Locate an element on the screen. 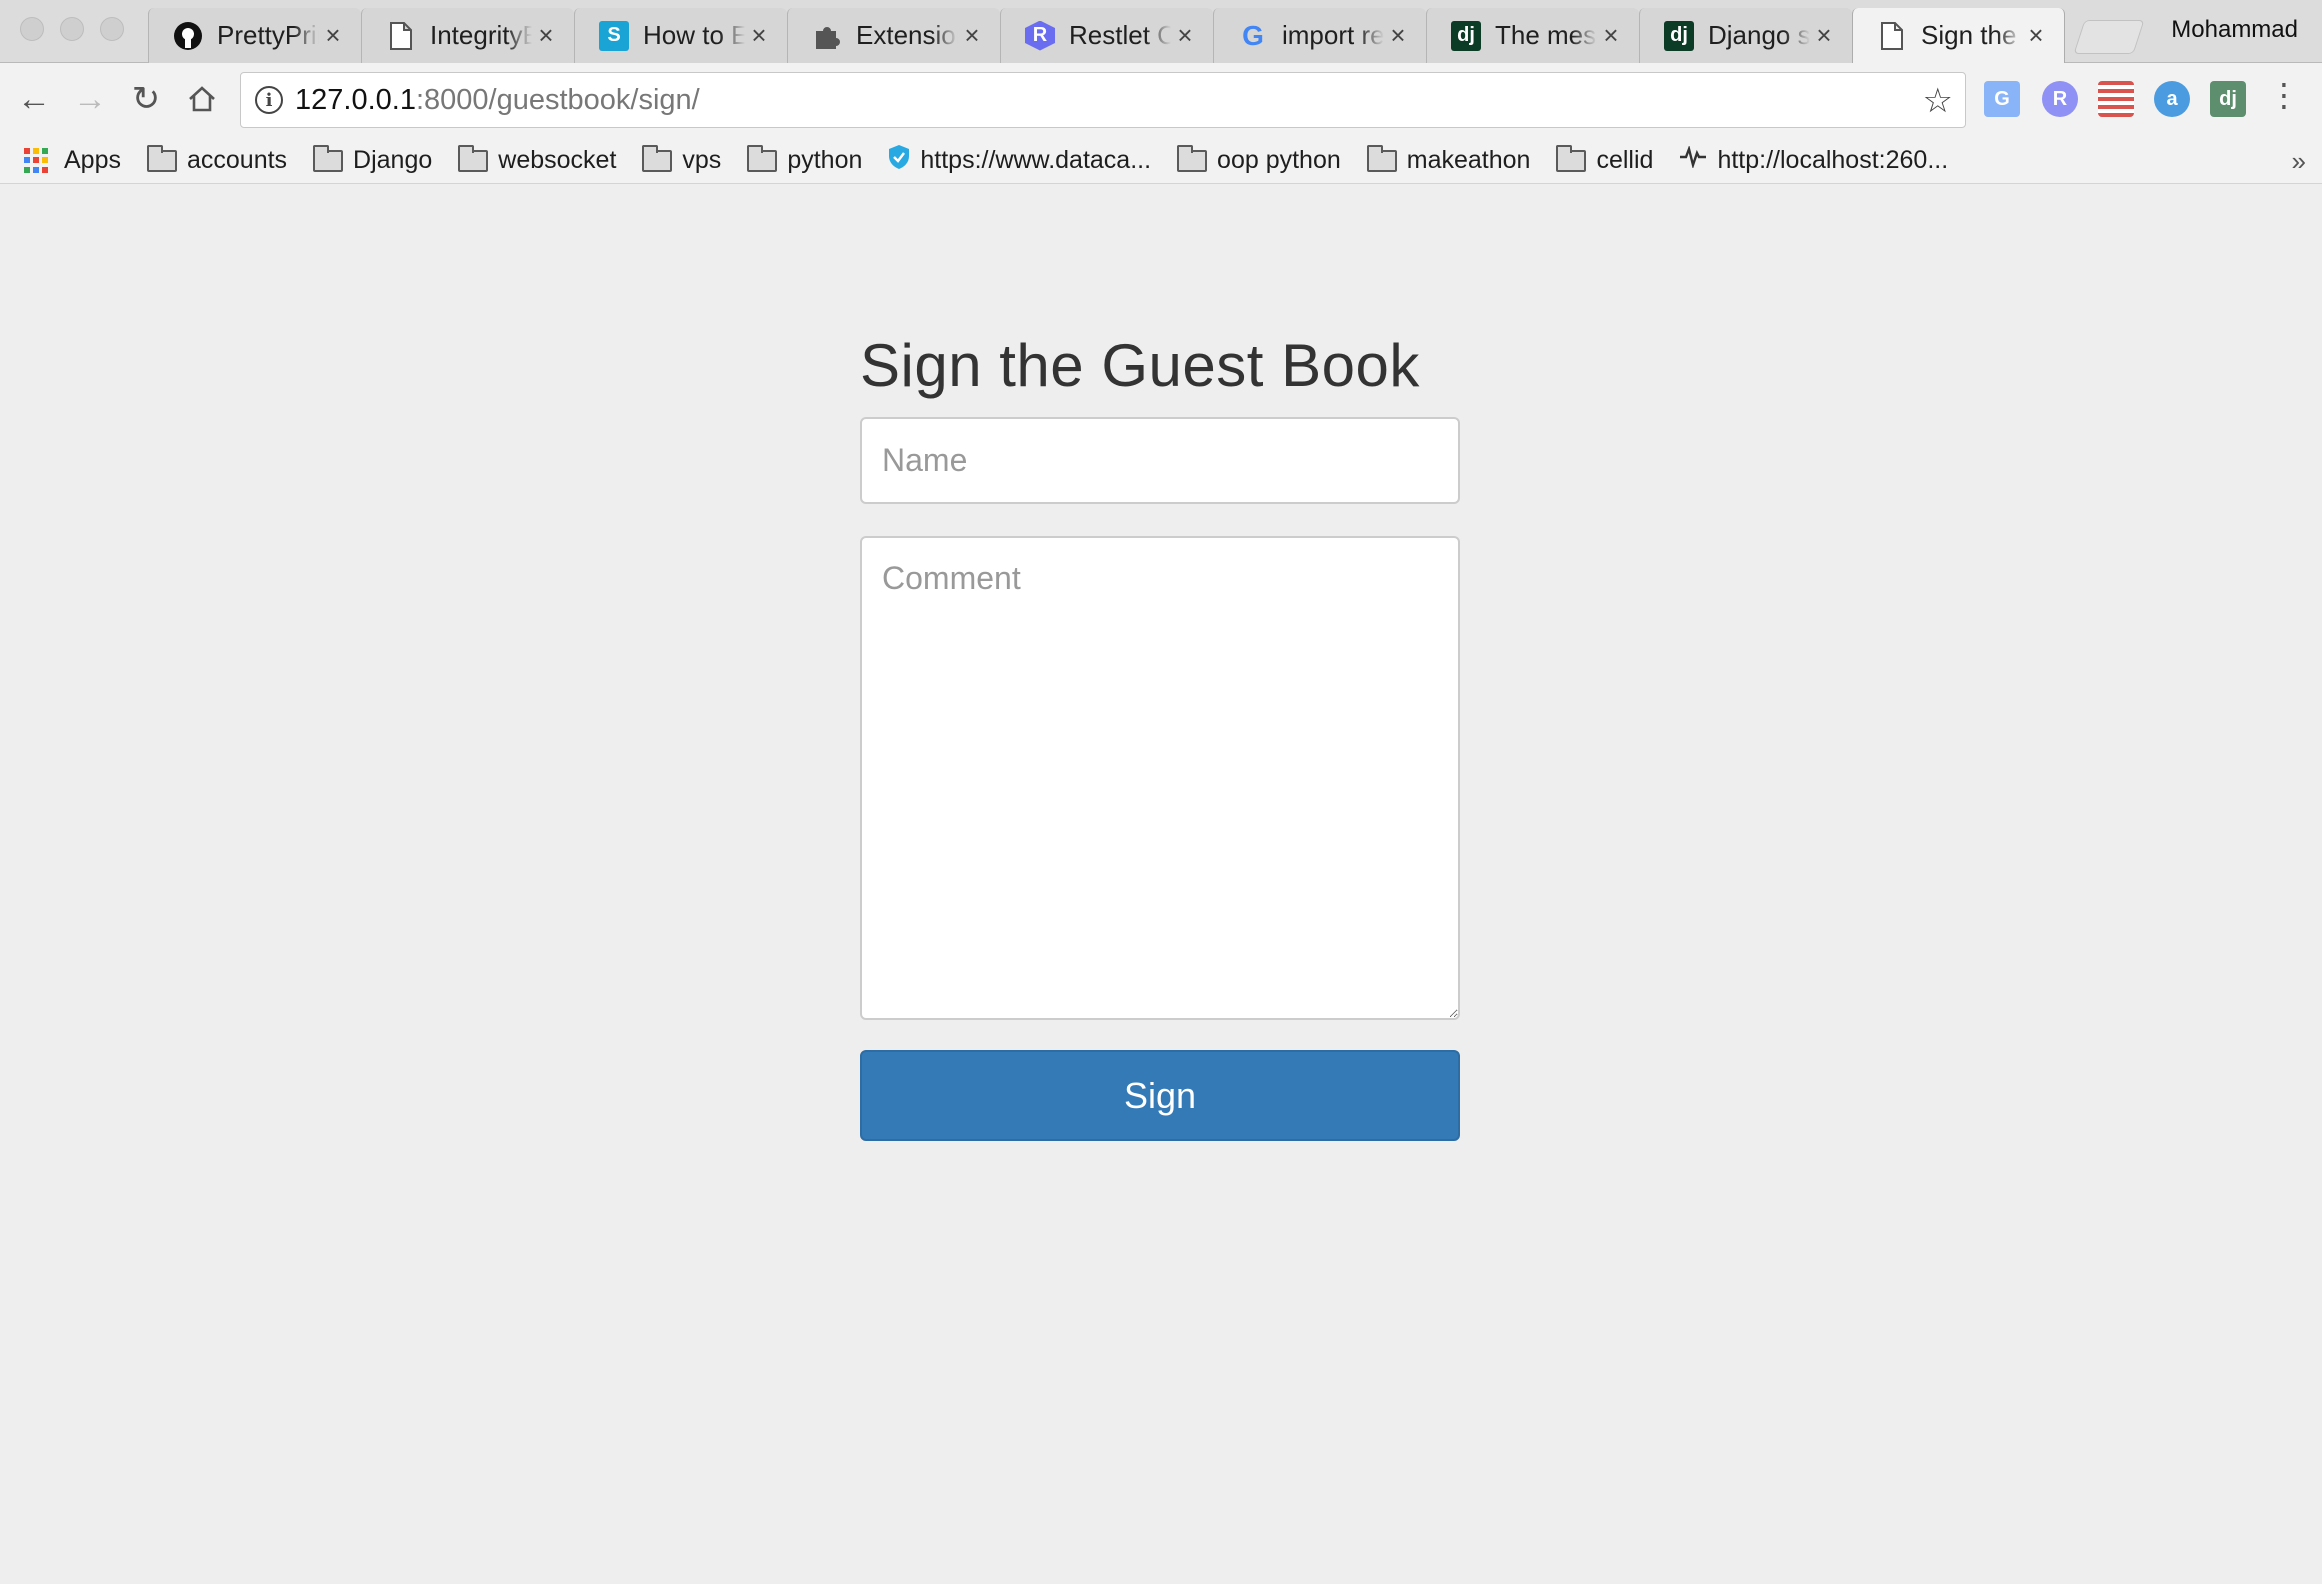 The width and height of the screenshot is (2322, 1584). address-bar: i 127.0.0.1:8000/guestbook/sign/ ☆ is located at coordinates (1103, 100).